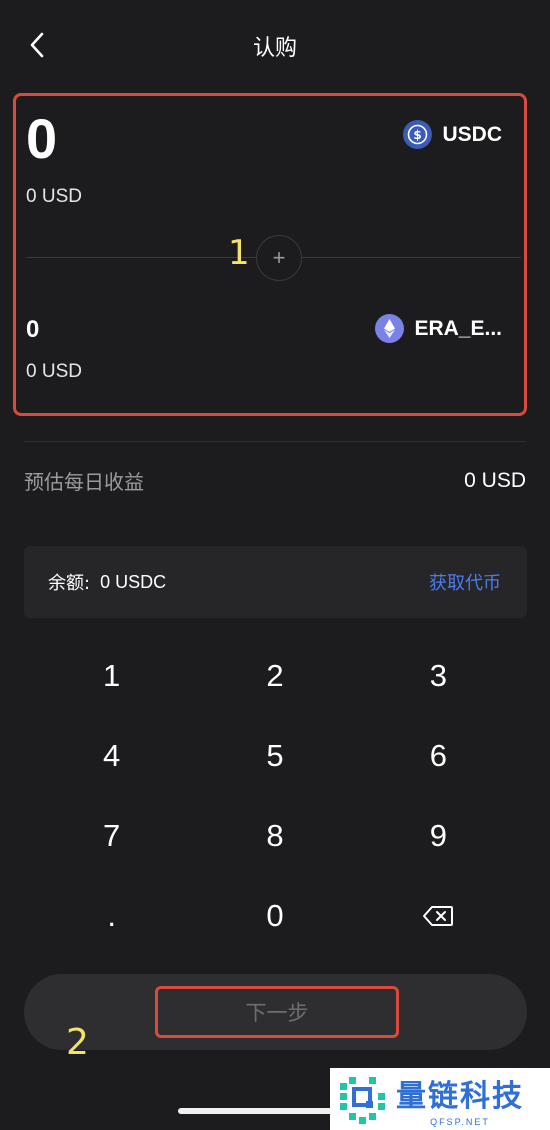 The height and width of the screenshot is (1130, 550). Describe the element at coordinates (274, 48) in the screenshot. I see `page-title: 认购` at that location.